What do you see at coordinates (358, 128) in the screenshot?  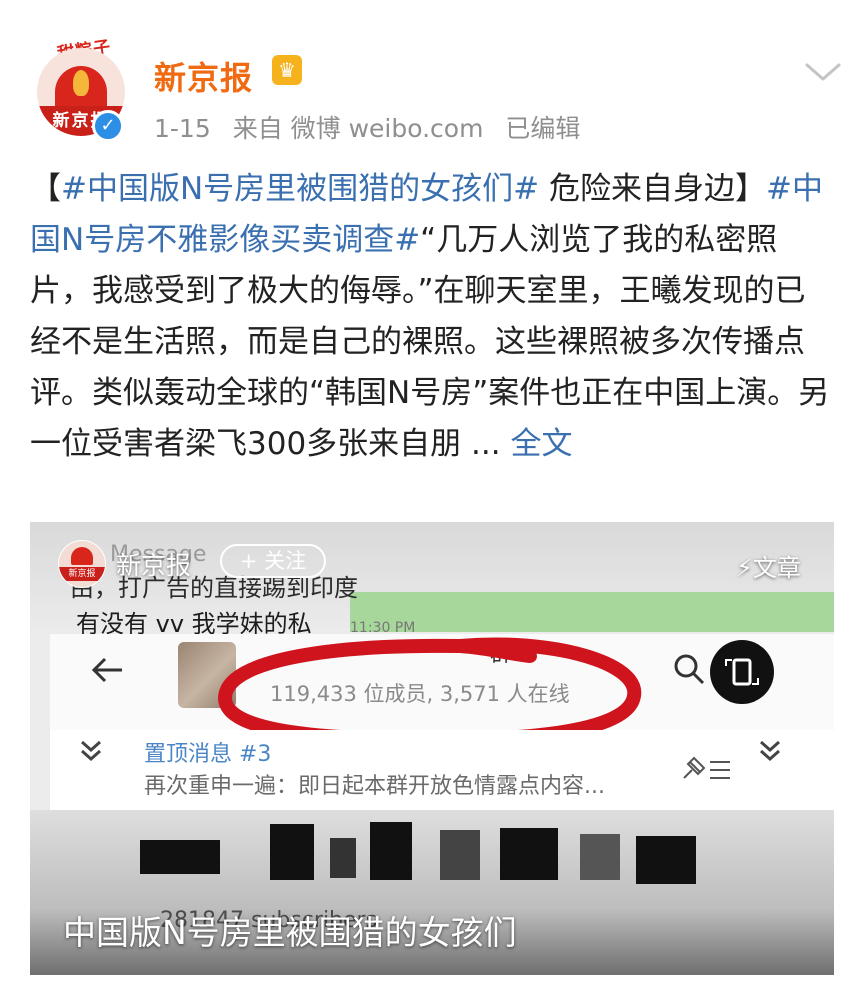 I see `post-source: 来自 微博 weibo.com` at bounding box center [358, 128].